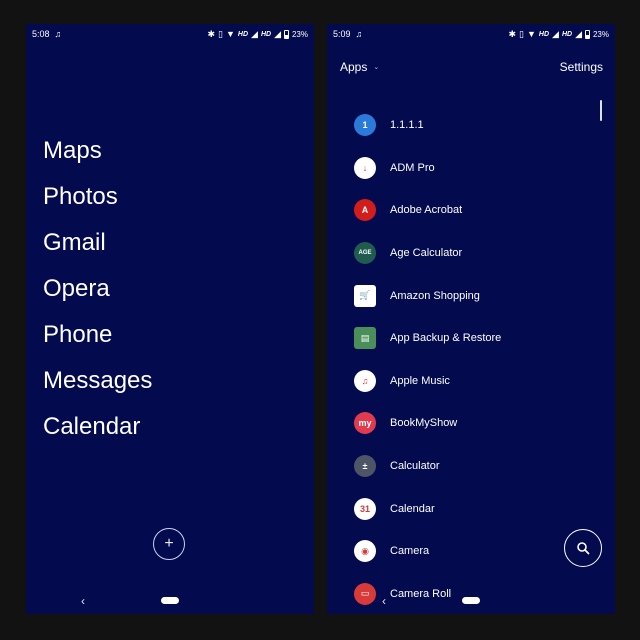 This screenshot has width=640, height=640. Describe the element at coordinates (471, 34) in the screenshot. I see `status-bar: 5:09 ♫ ✱ ▯ ▼ HD ◢ HD ◢ 23%` at that location.